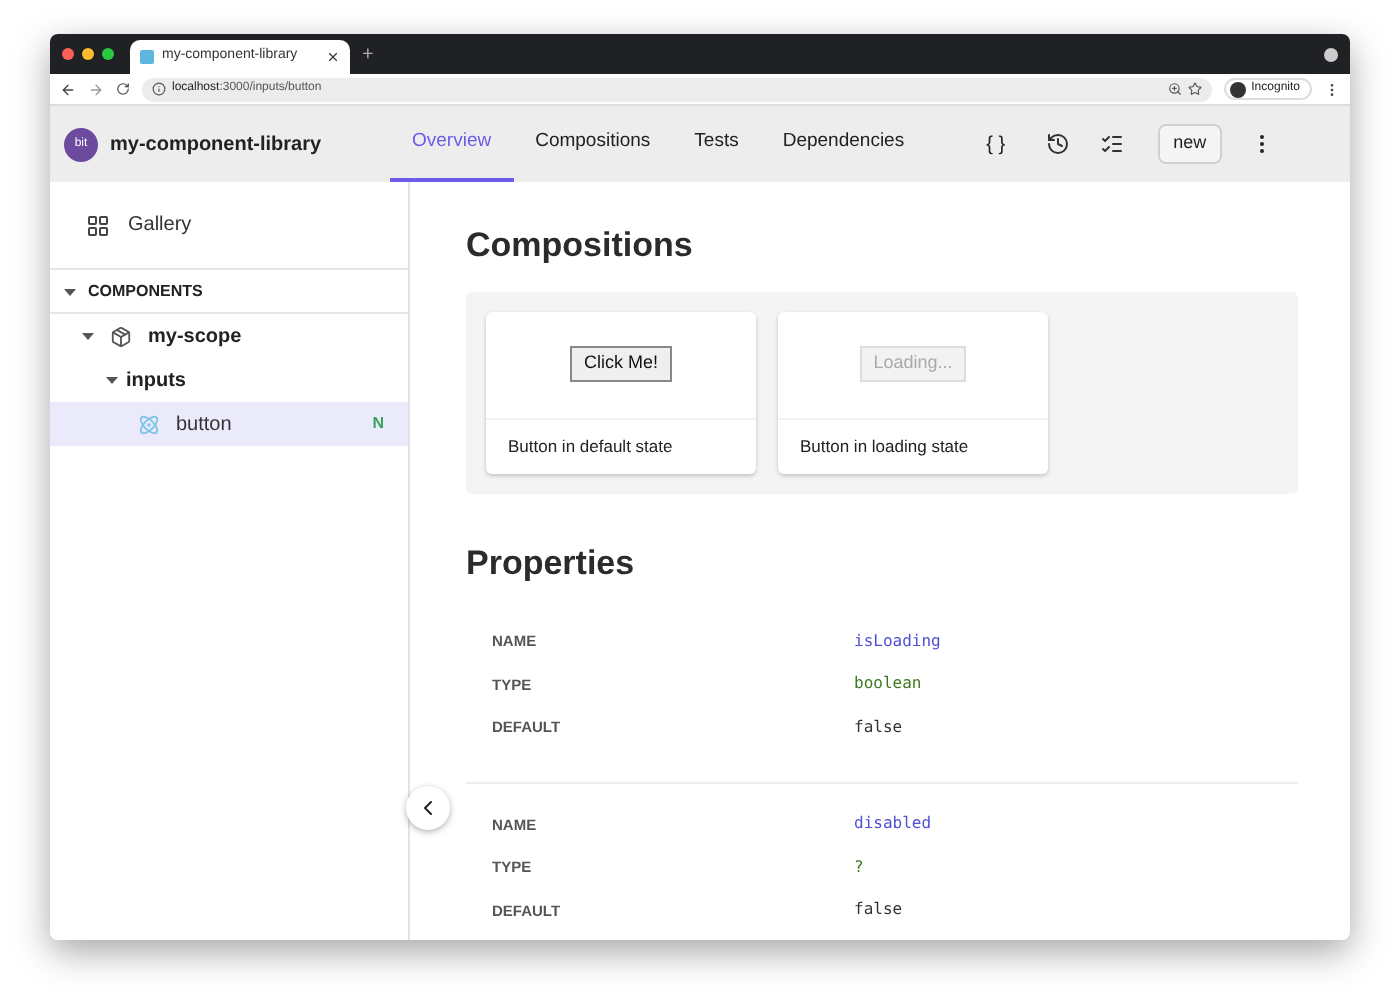 Image resolution: width=1400 pixels, height=1008 pixels. What do you see at coordinates (229, 380) in the screenshot?
I see `tree-item: inputs` at bounding box center [229, 380].